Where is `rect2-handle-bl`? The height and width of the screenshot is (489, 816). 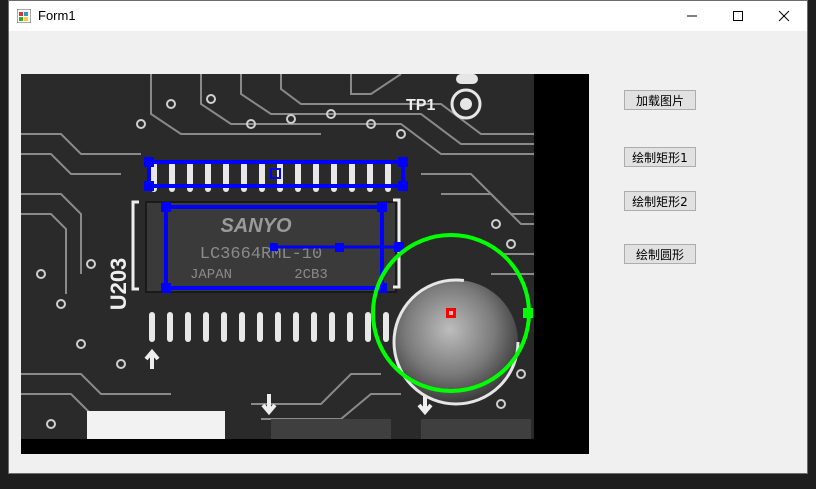 rect2-handle-bl is located at coordinates (166, 288).